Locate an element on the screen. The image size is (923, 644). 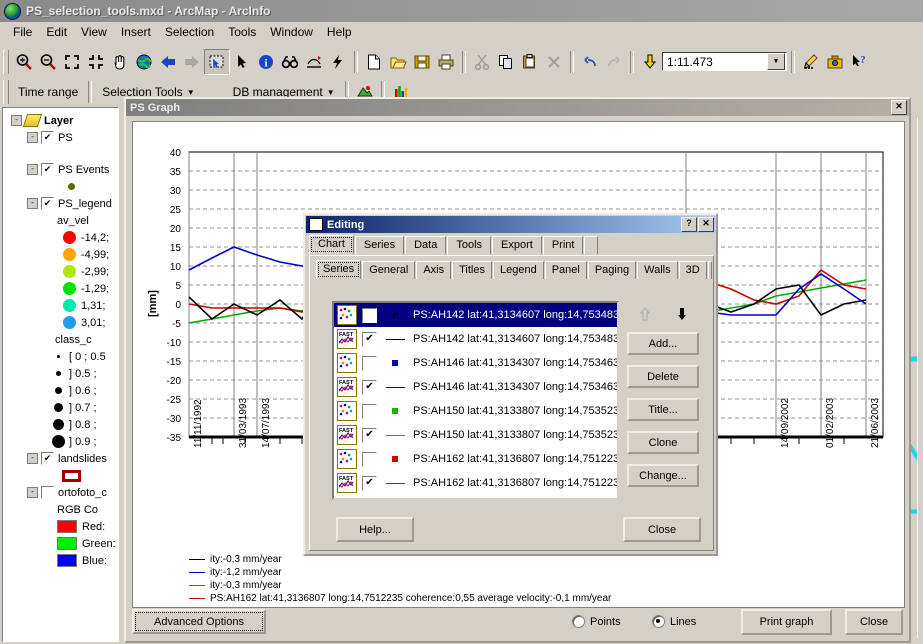
context-help-icon: ? is located at coordinates (859, 62).